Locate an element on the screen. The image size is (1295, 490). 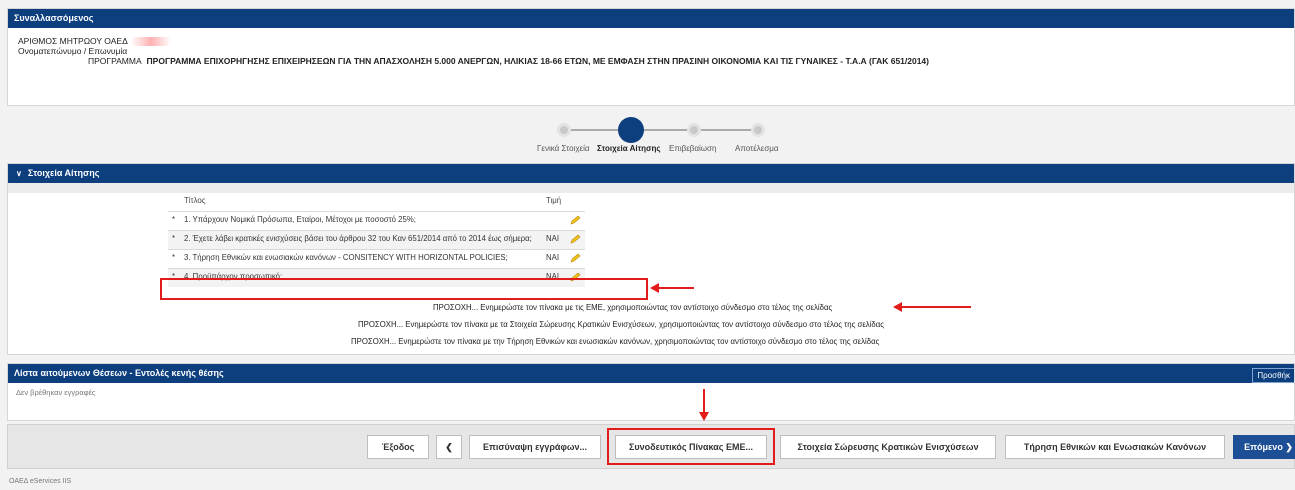
annotation-arrow-eme-button is located at coordinates (704, 405).